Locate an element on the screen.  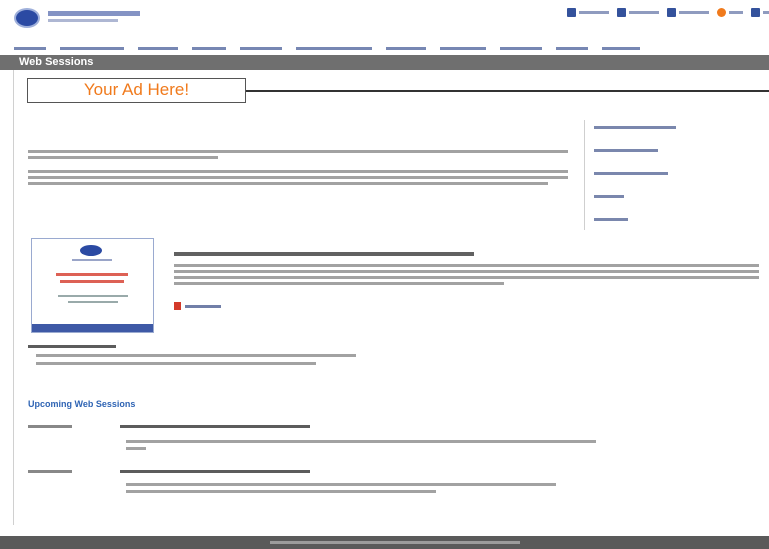
session-description is located at coordinates (466, 276).